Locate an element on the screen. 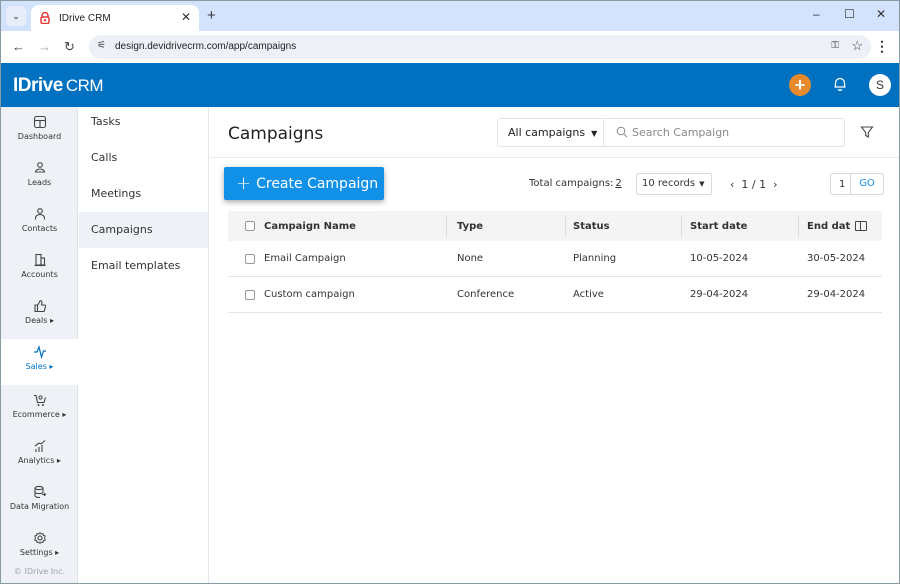 The width and height of the screenshot is (900, 584). search-group: All campaigns ▼ is located at coordinates (671, 132).